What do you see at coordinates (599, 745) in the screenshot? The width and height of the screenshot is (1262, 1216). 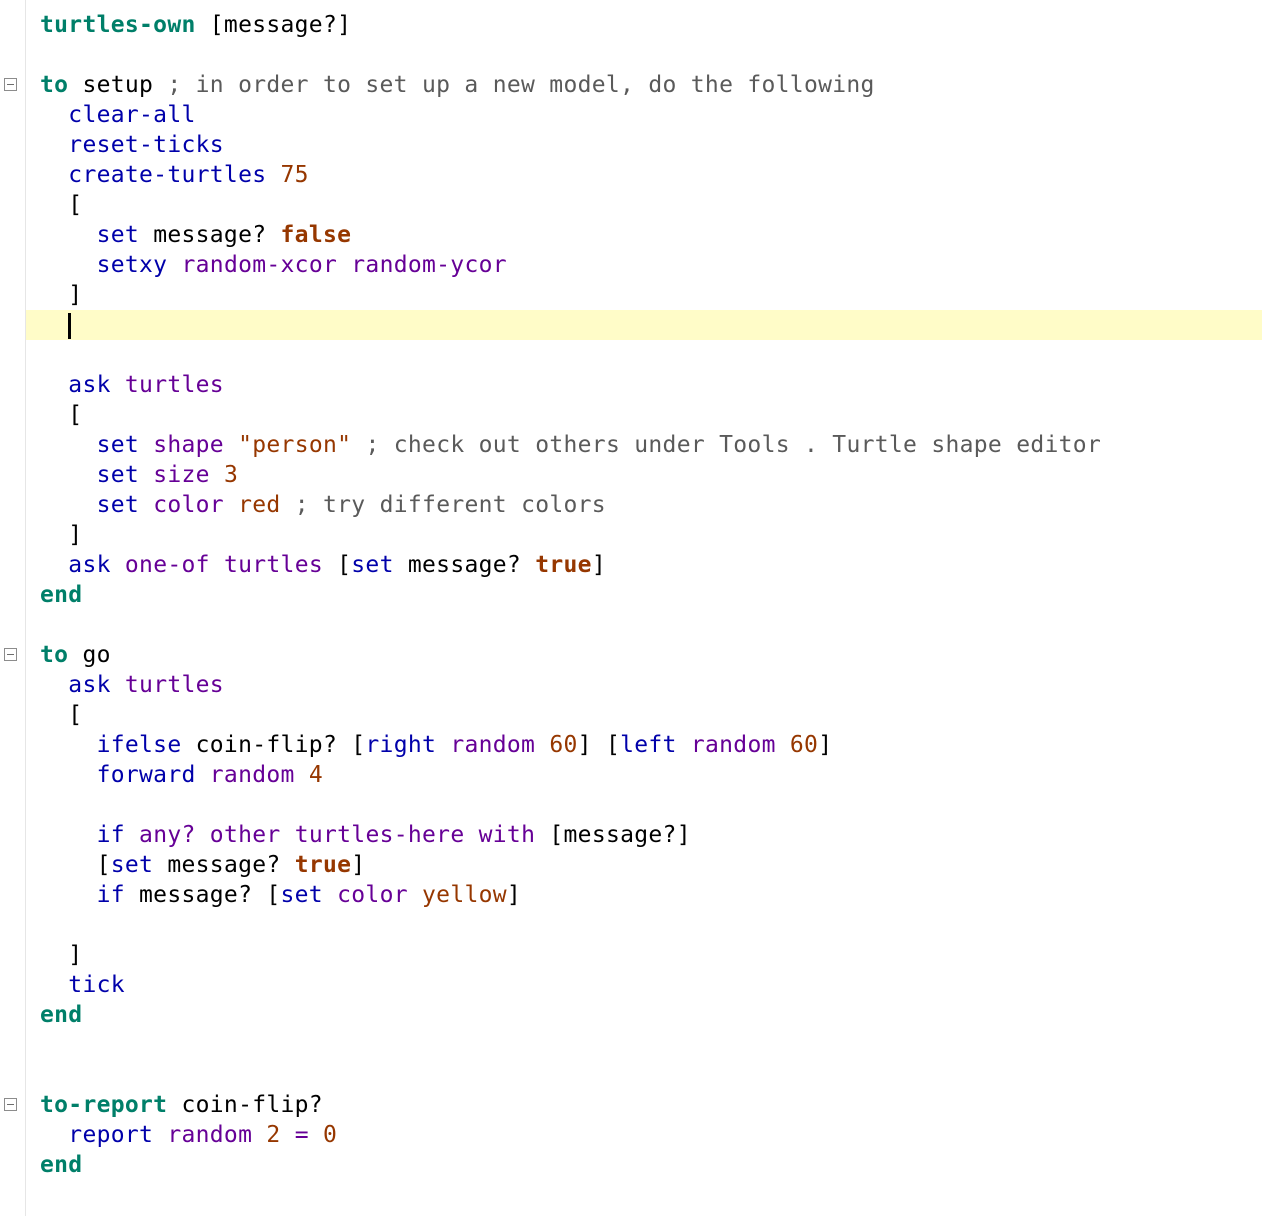 I see `code-token: ] [` at bounding box center [599, 745].